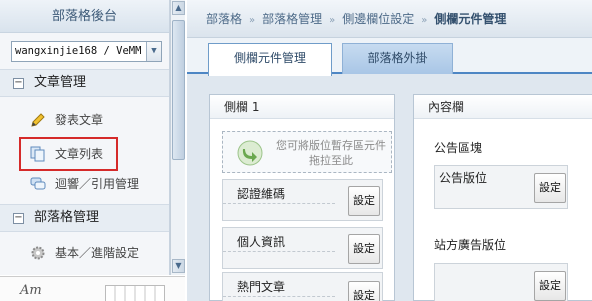  I want to click on sidebar-scrollbar: ▲ ▼, so click(177, 137).